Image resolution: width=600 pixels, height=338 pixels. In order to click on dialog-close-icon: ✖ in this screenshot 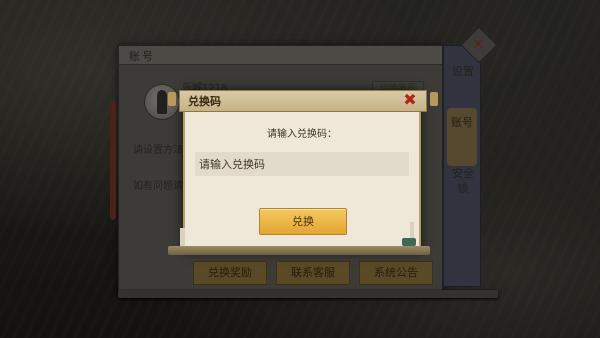, I will do `click(410, 100)`.